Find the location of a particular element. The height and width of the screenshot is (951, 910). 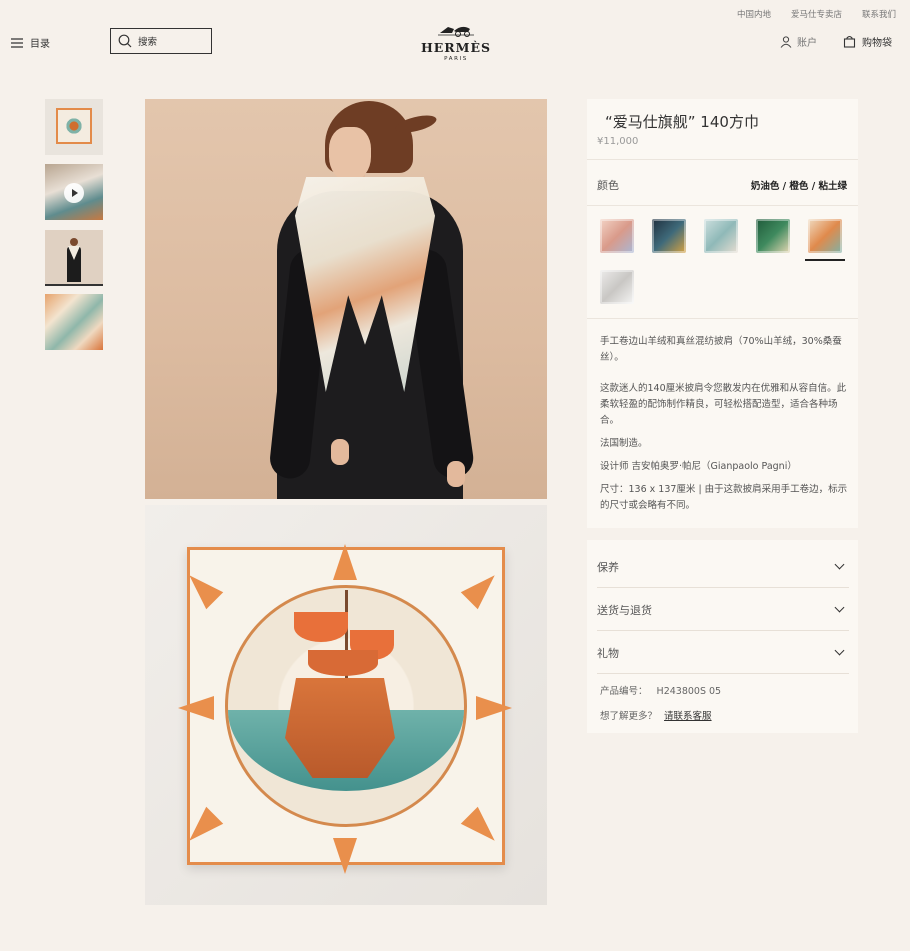

color-value: 奶油色 / 橙色 / 粘土绿 is located at coordinates (798, 186).